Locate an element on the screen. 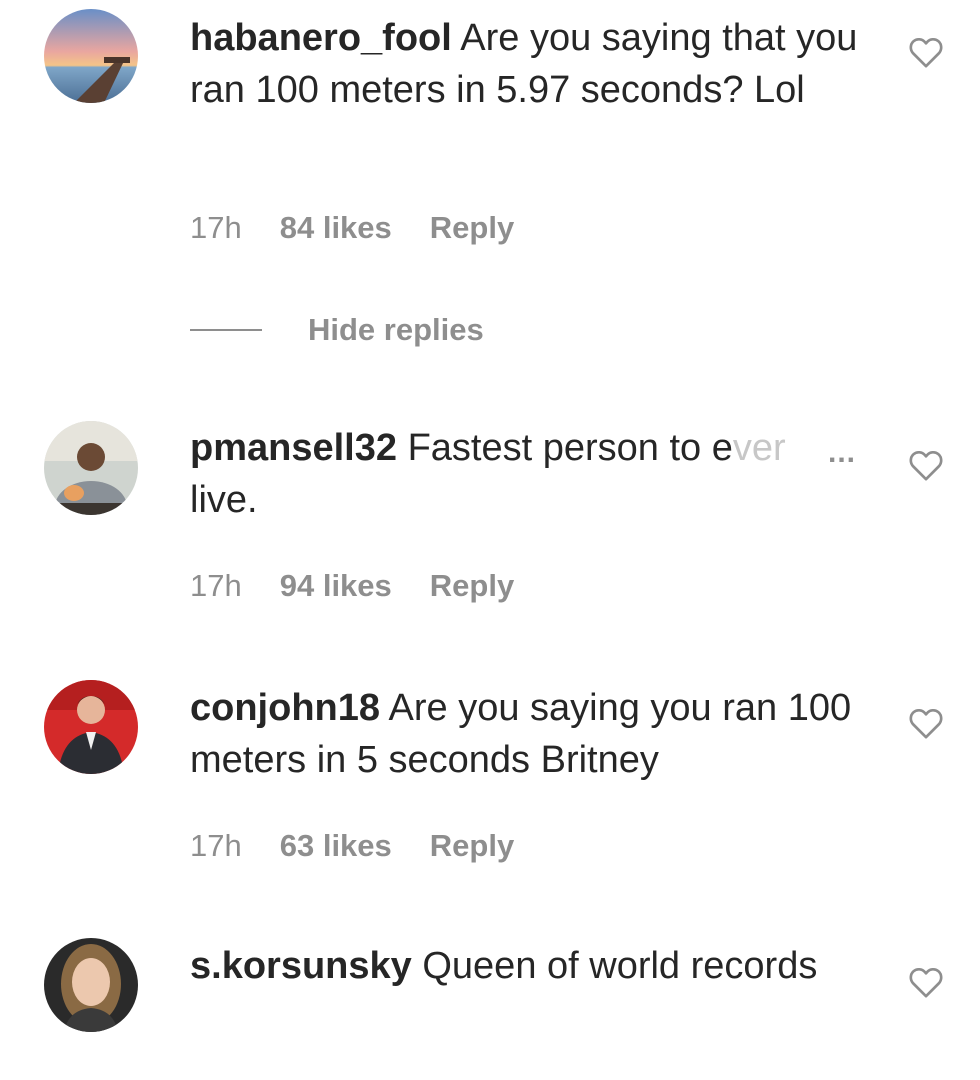 The width and height of the screenshot is (980, 1080). hide-replies-toggle: Hide replies is located at coordinates (337, 330).